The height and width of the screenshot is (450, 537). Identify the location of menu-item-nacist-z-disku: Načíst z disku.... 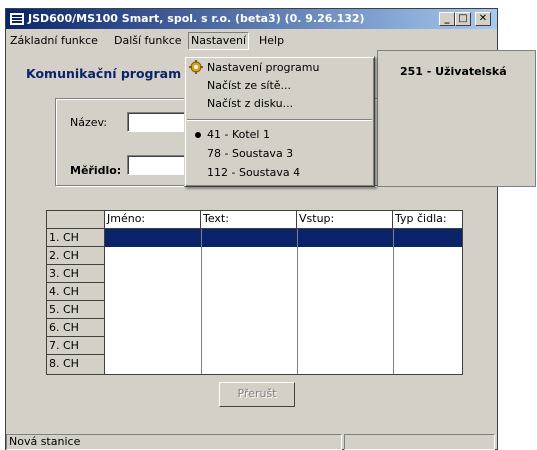
(250, 104).